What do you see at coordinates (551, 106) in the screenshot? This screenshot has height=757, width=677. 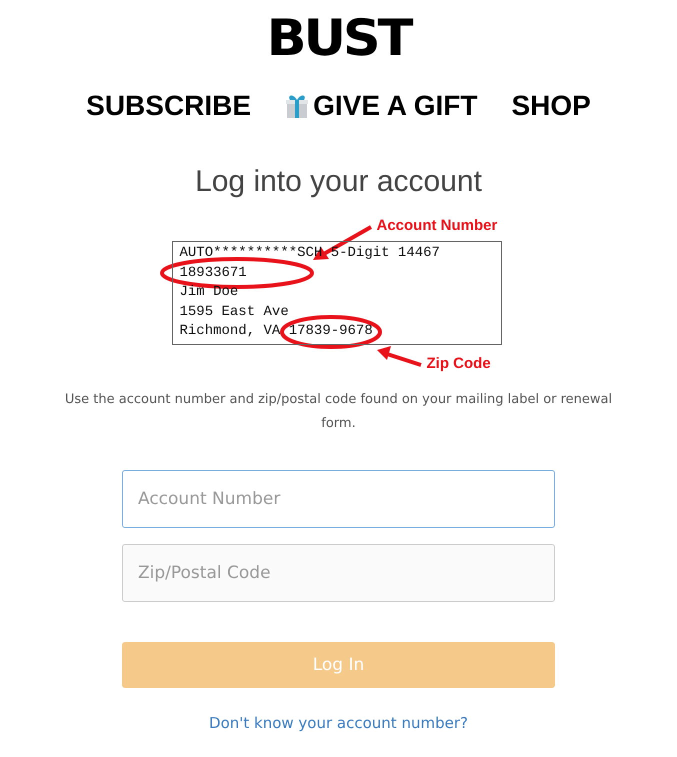 I see `nav-link: SHOP` at bounding box center [551, 106].